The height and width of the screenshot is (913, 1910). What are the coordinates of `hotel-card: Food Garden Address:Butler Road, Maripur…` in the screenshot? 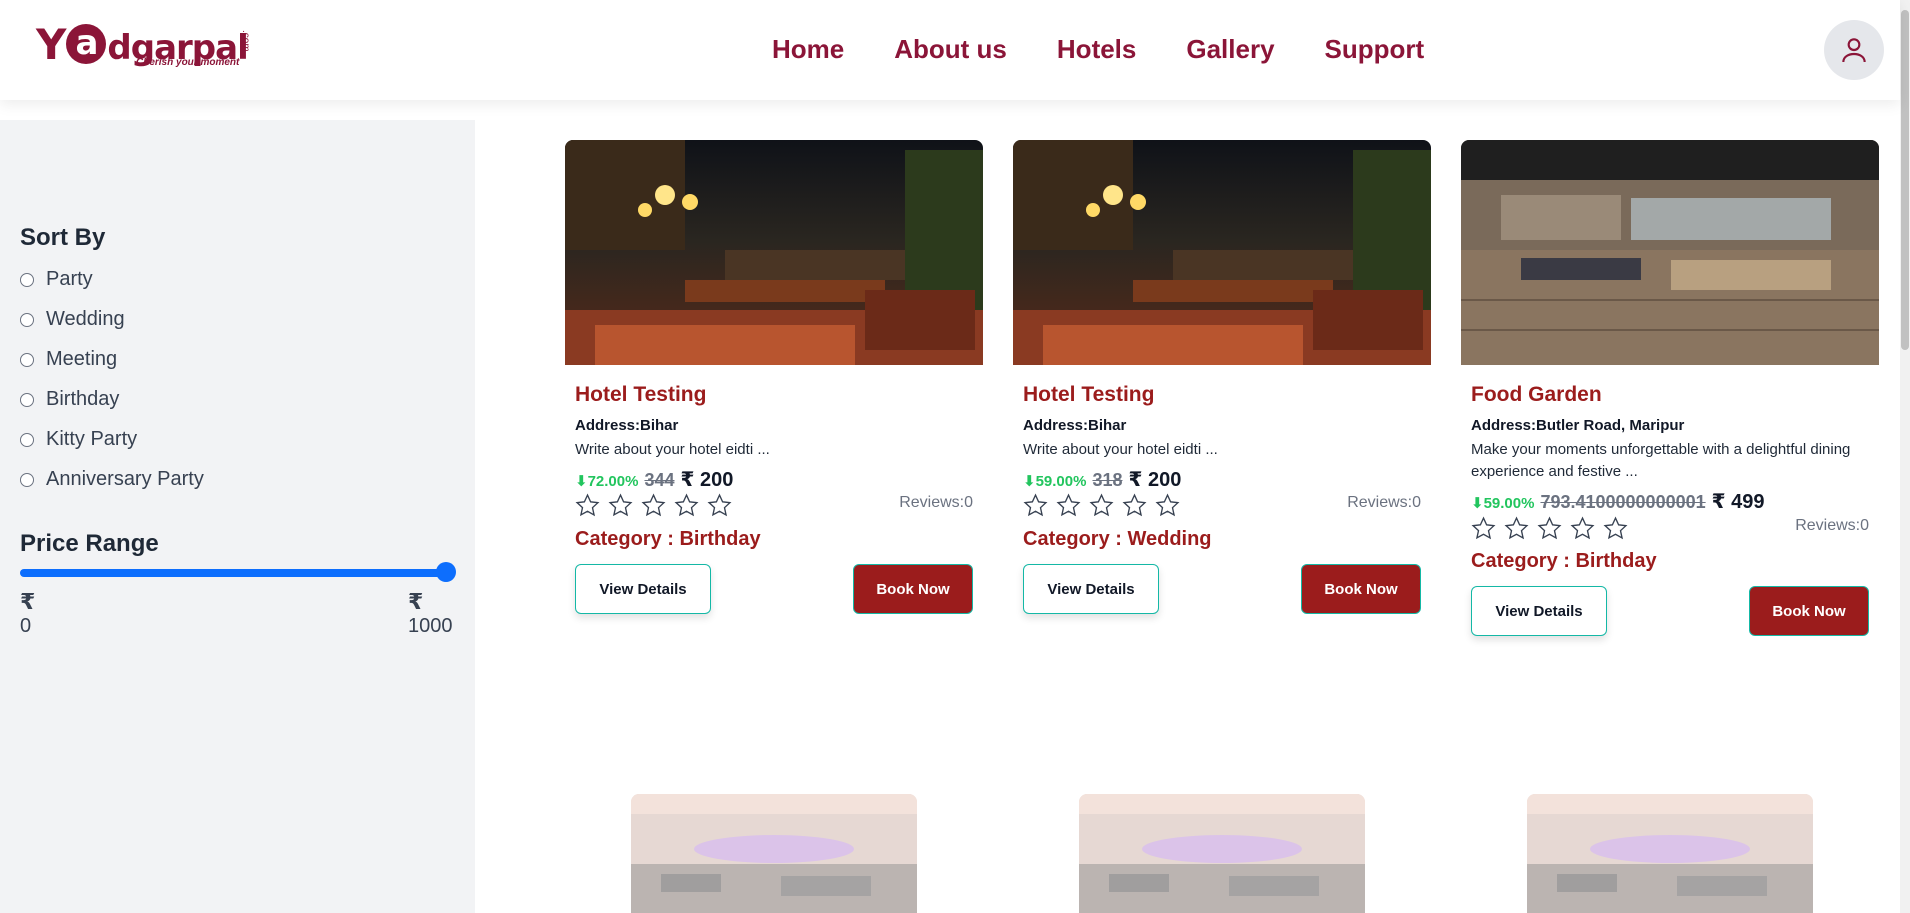 It's located at (1670, 390).